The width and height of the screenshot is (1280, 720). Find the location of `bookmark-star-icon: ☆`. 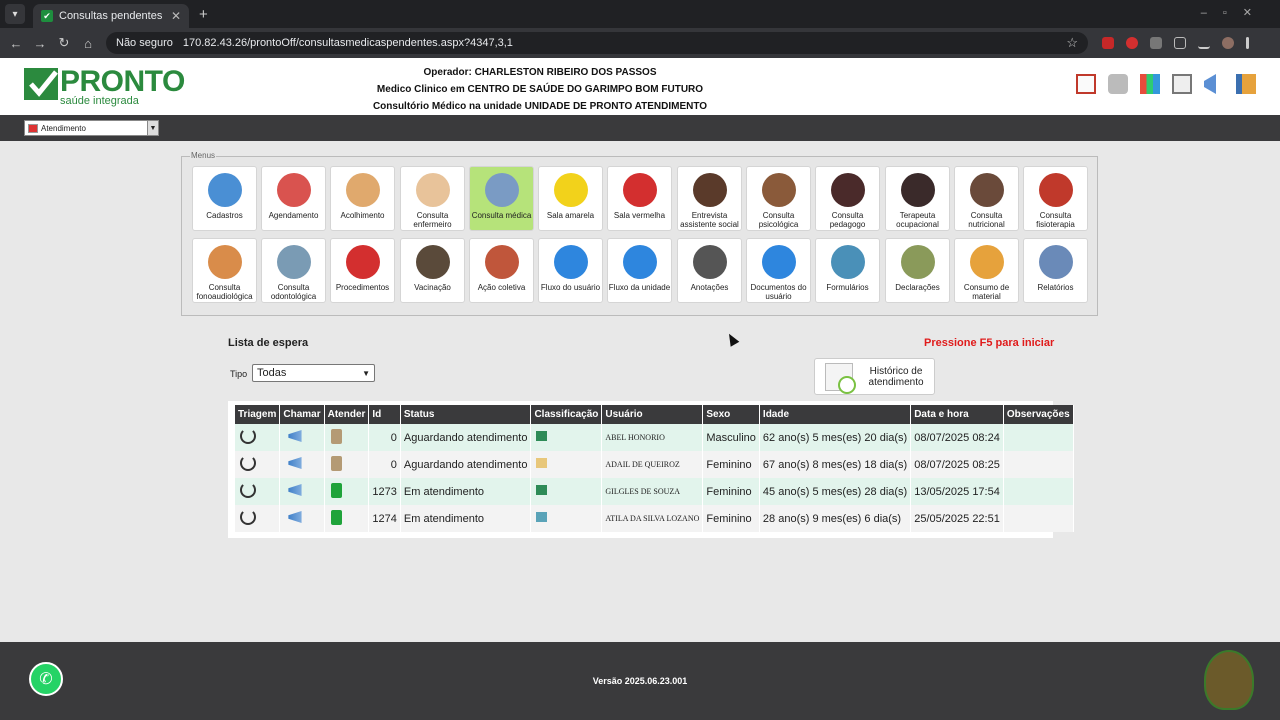

bookmark-star-icon: ☆ is located at coordinates (1072, 43).